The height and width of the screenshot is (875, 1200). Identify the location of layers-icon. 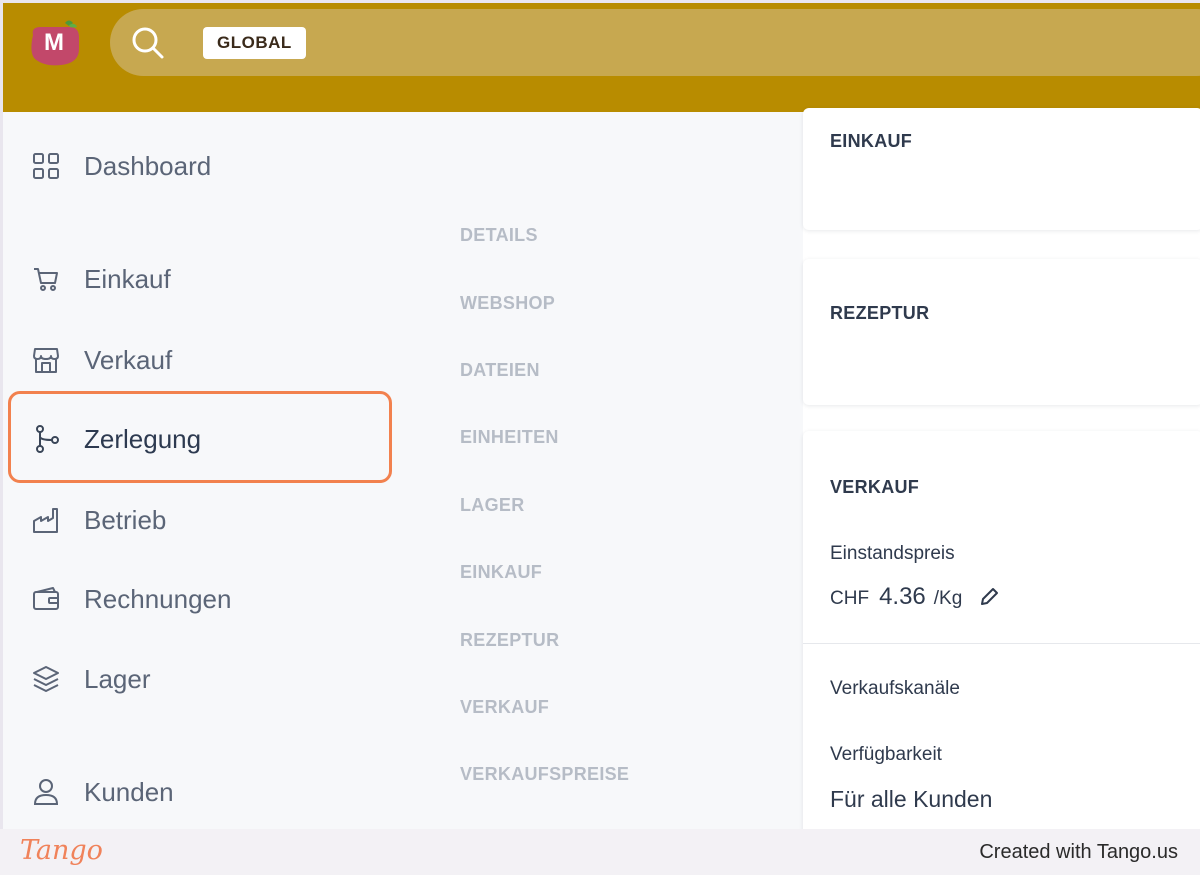
(46, 679).